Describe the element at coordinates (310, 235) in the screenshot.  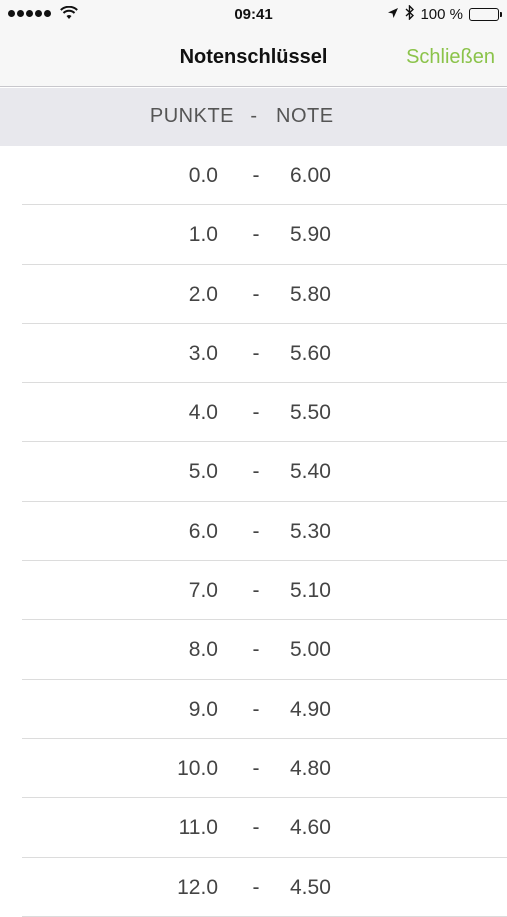
I see `row-grade: 5.90` at that location.